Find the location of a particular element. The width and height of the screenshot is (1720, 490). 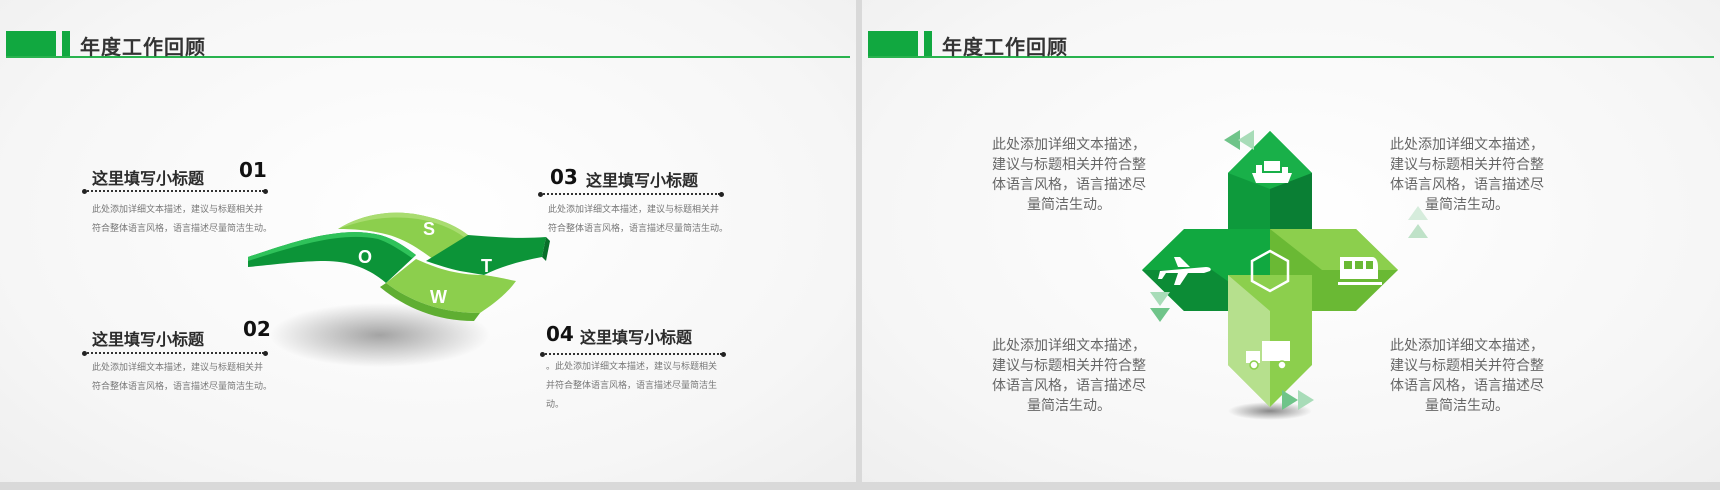

item-04-desc-line: 动。 is located at coordinates (555, 404).